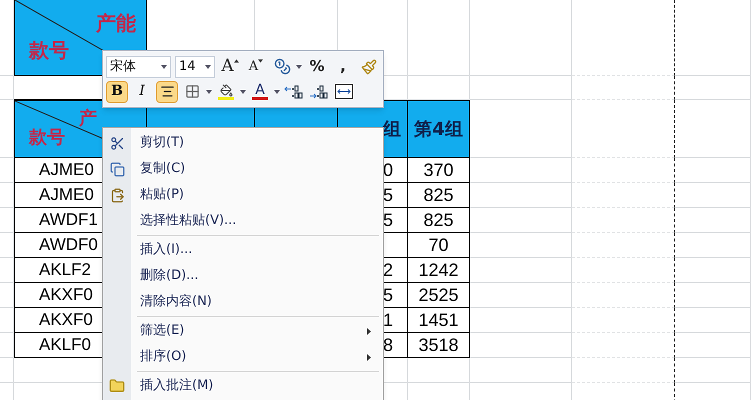  I want to click on decrease-decimal-icon, so click(319, 92).